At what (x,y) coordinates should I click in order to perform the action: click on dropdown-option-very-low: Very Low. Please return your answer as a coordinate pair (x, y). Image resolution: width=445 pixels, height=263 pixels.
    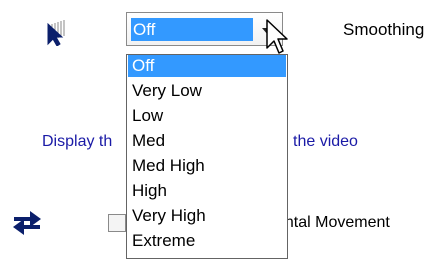
    Looking at the image, I should click on (207, 91).